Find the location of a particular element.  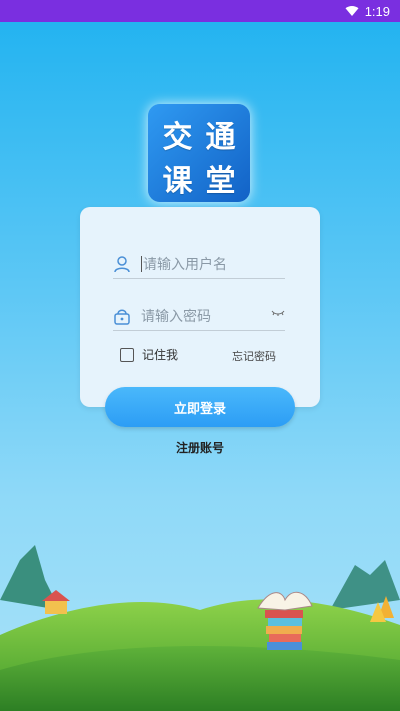

remember-label: 记住我 is located at coordinates (160, 355).